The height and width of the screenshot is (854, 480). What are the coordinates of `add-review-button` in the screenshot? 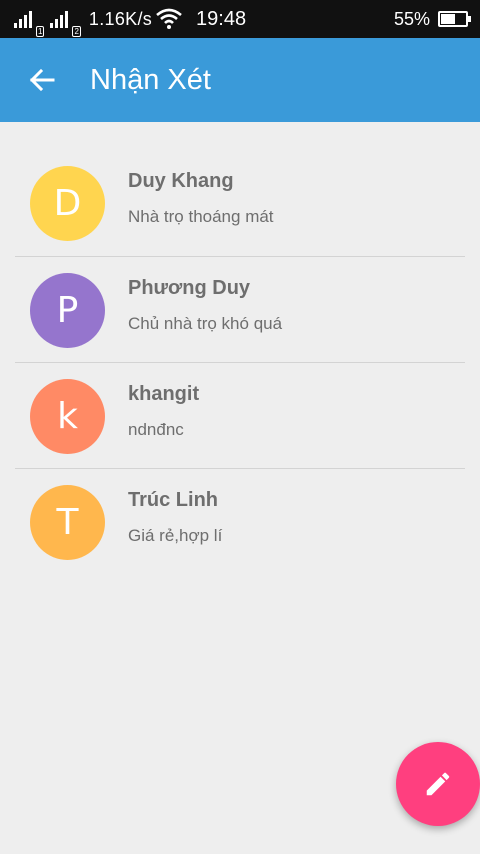 It's located at (438, 784).